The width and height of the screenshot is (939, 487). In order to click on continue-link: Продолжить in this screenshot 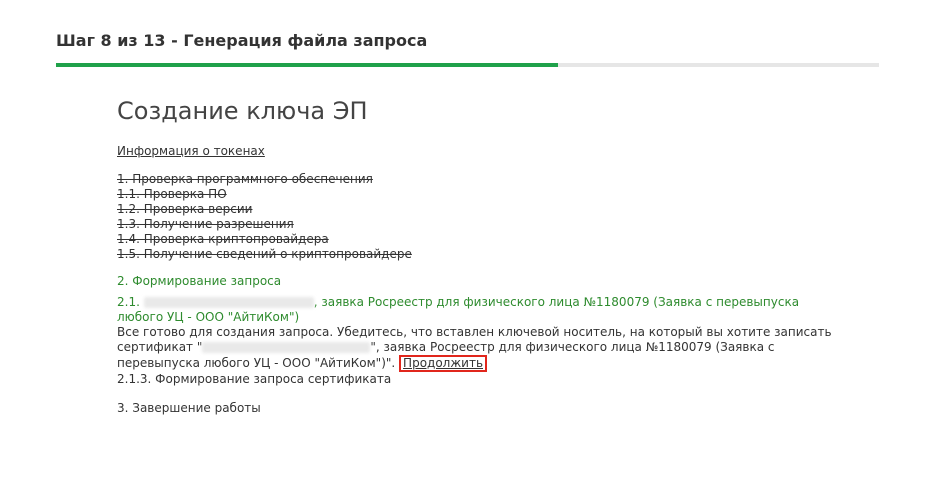, I will do `click(443, 363)`.